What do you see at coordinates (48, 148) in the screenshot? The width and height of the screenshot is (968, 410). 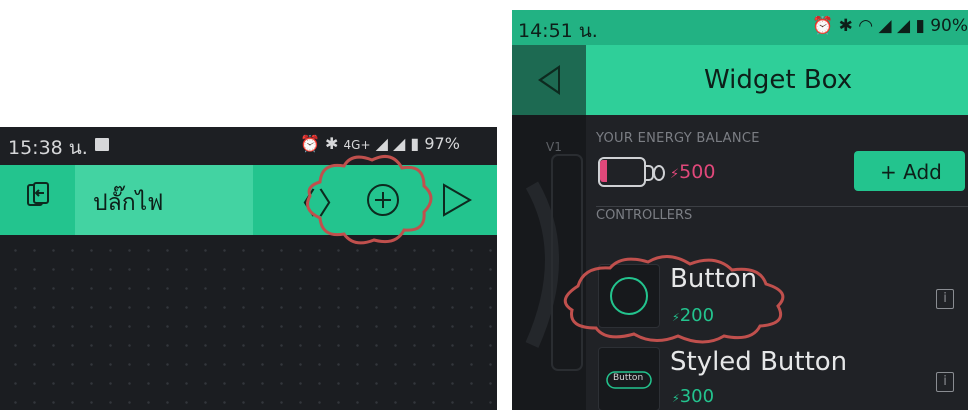 I see `status-time: 15:38 น.` at bounding box center [48, 148].